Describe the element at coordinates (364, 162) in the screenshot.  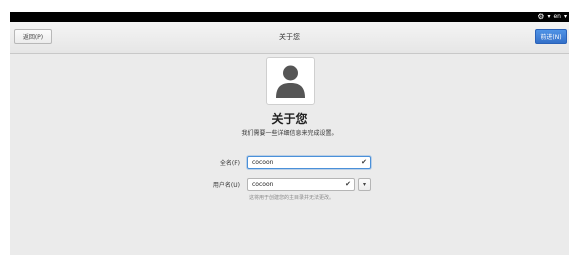
I see `fullname-valid-check-icon: ✔` at that location.